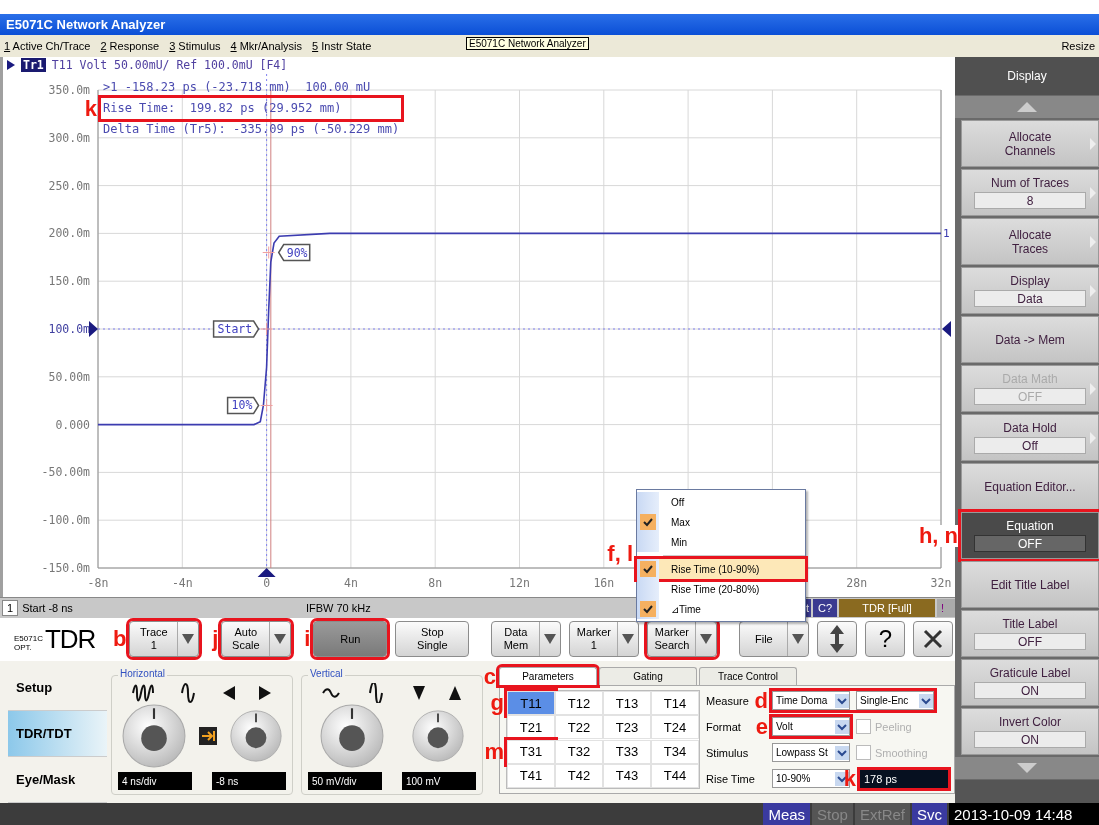  Describe the element at coordinates (1030, 633) in the screenshot. I see `softkey: Title Label OFF` at that location.